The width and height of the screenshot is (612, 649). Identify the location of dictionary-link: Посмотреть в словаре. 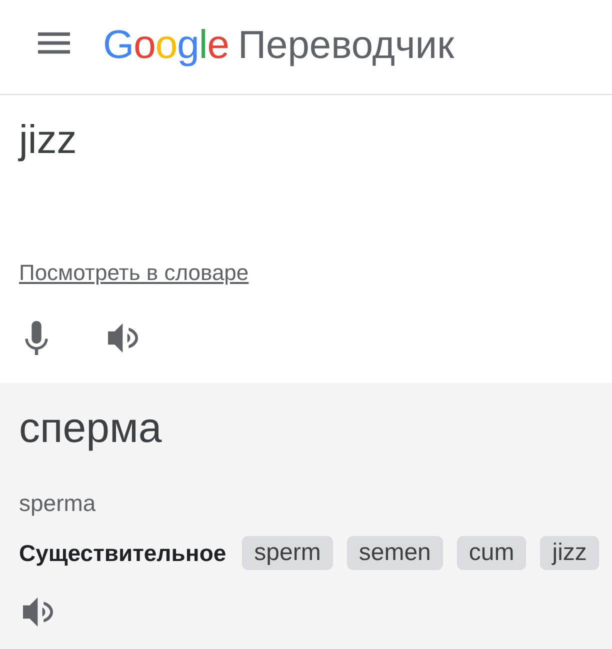
(134, 273).